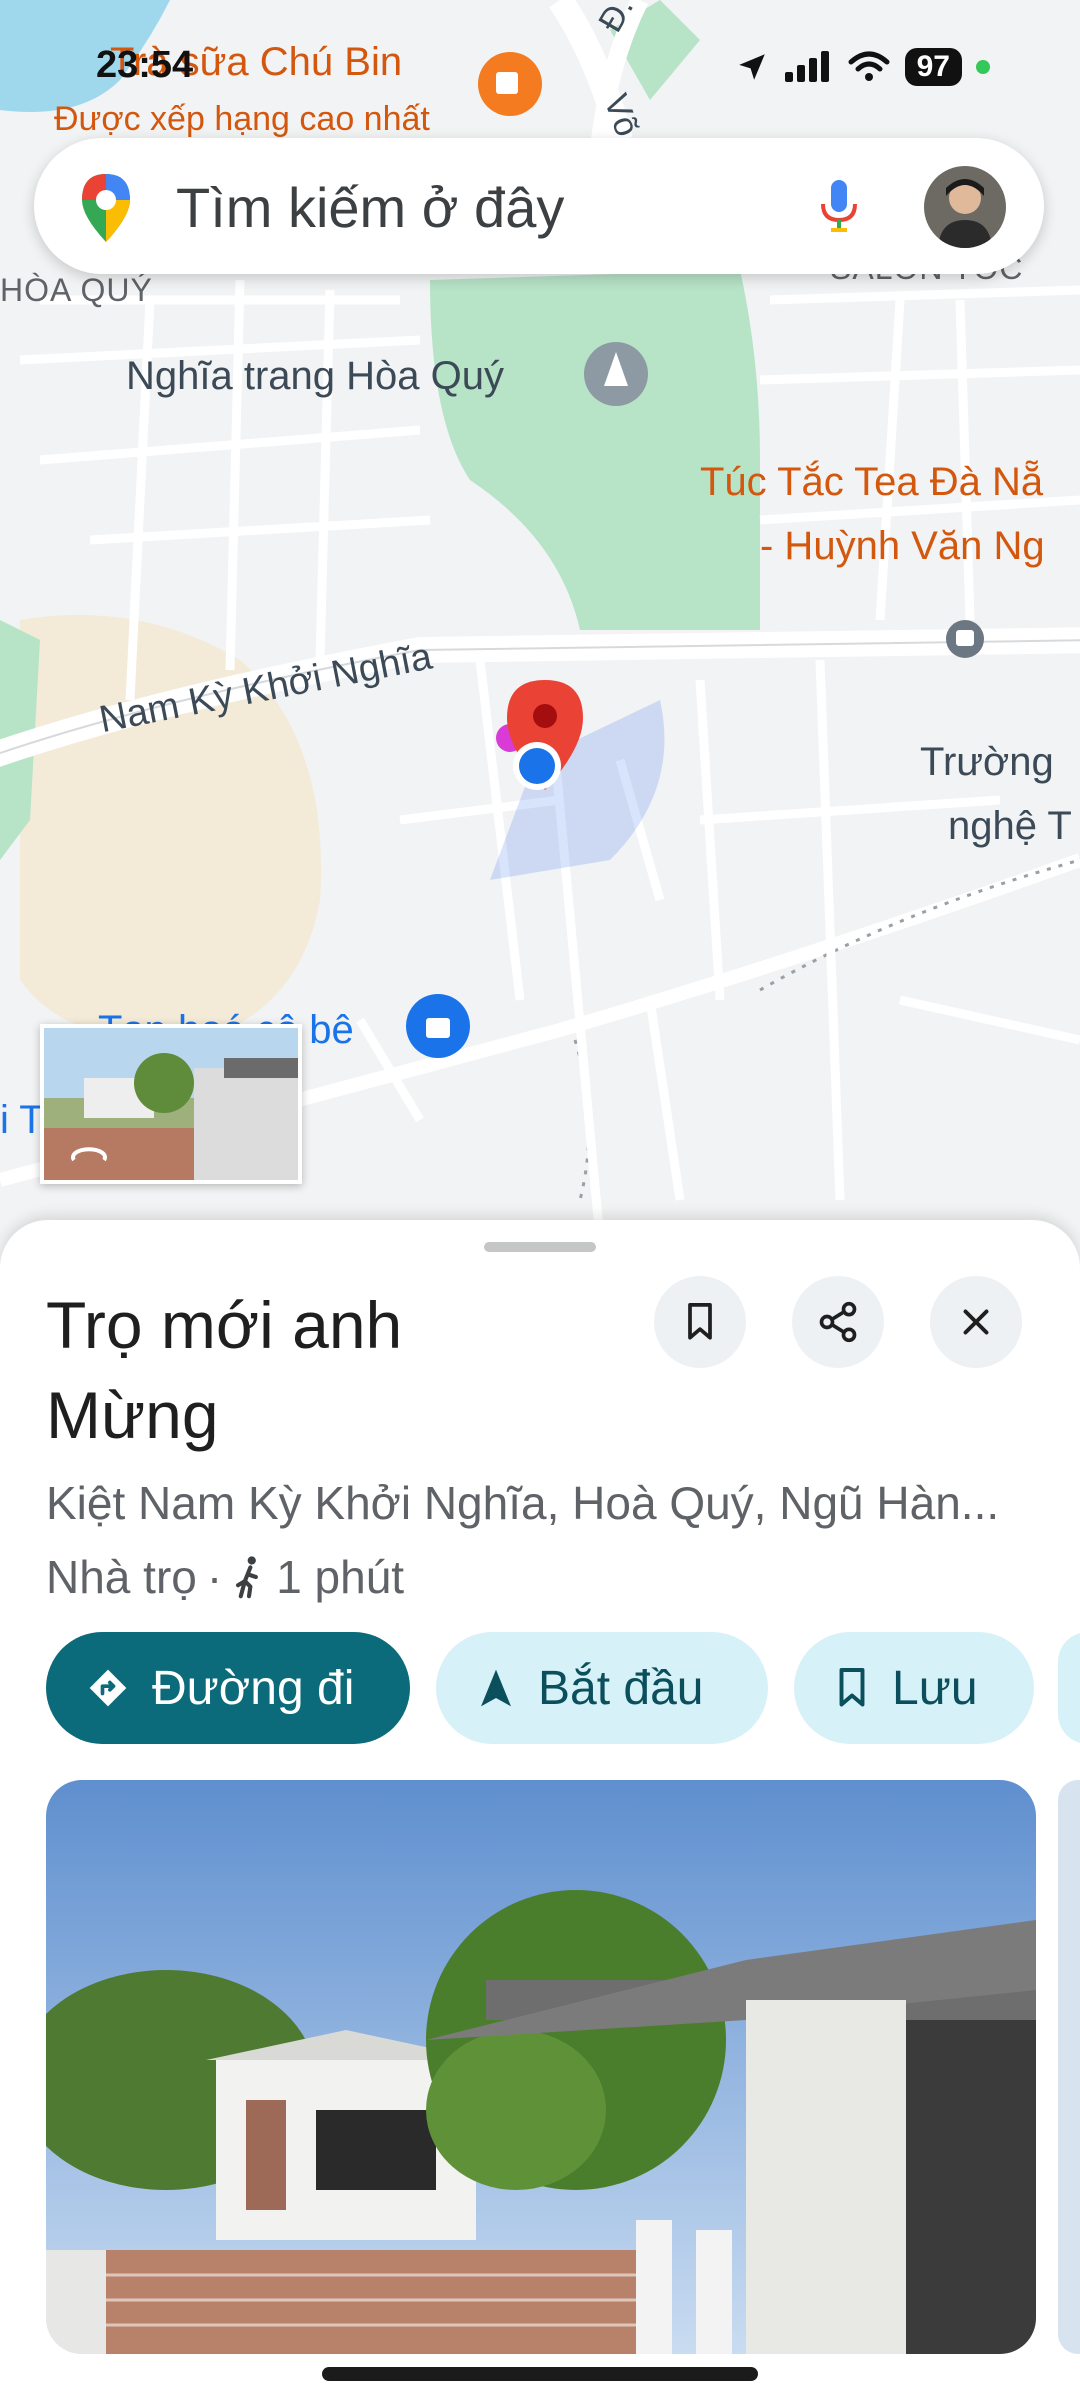 The width and height of the screenshot is (1080, 2400). I want to click on share-icon, so click(838, 1322).